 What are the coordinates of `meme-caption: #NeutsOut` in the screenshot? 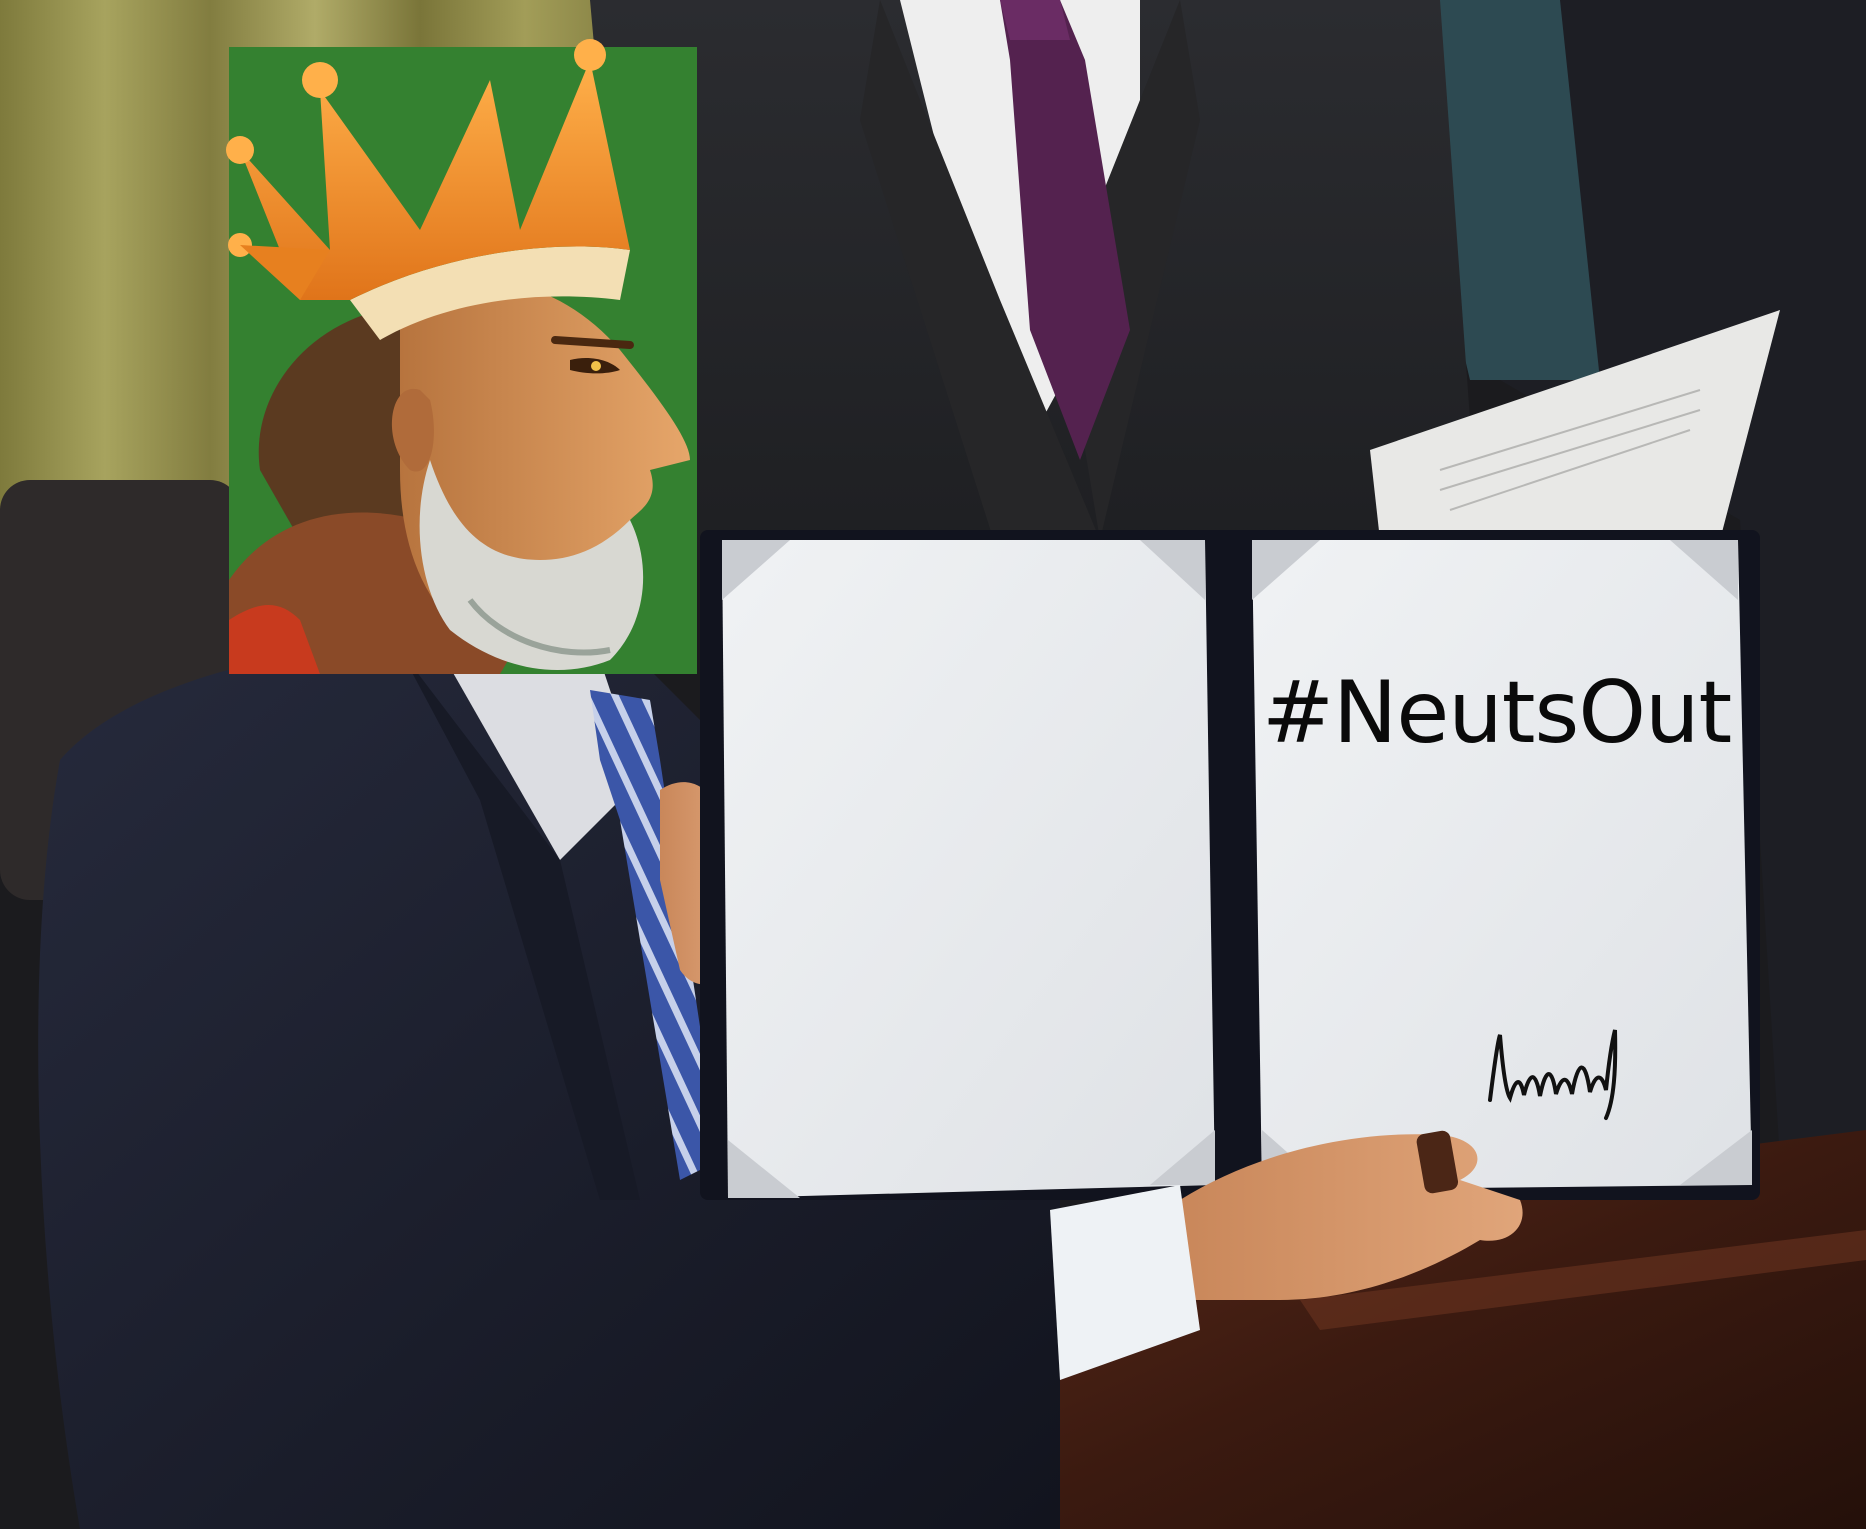 It's located at (1497, 713).